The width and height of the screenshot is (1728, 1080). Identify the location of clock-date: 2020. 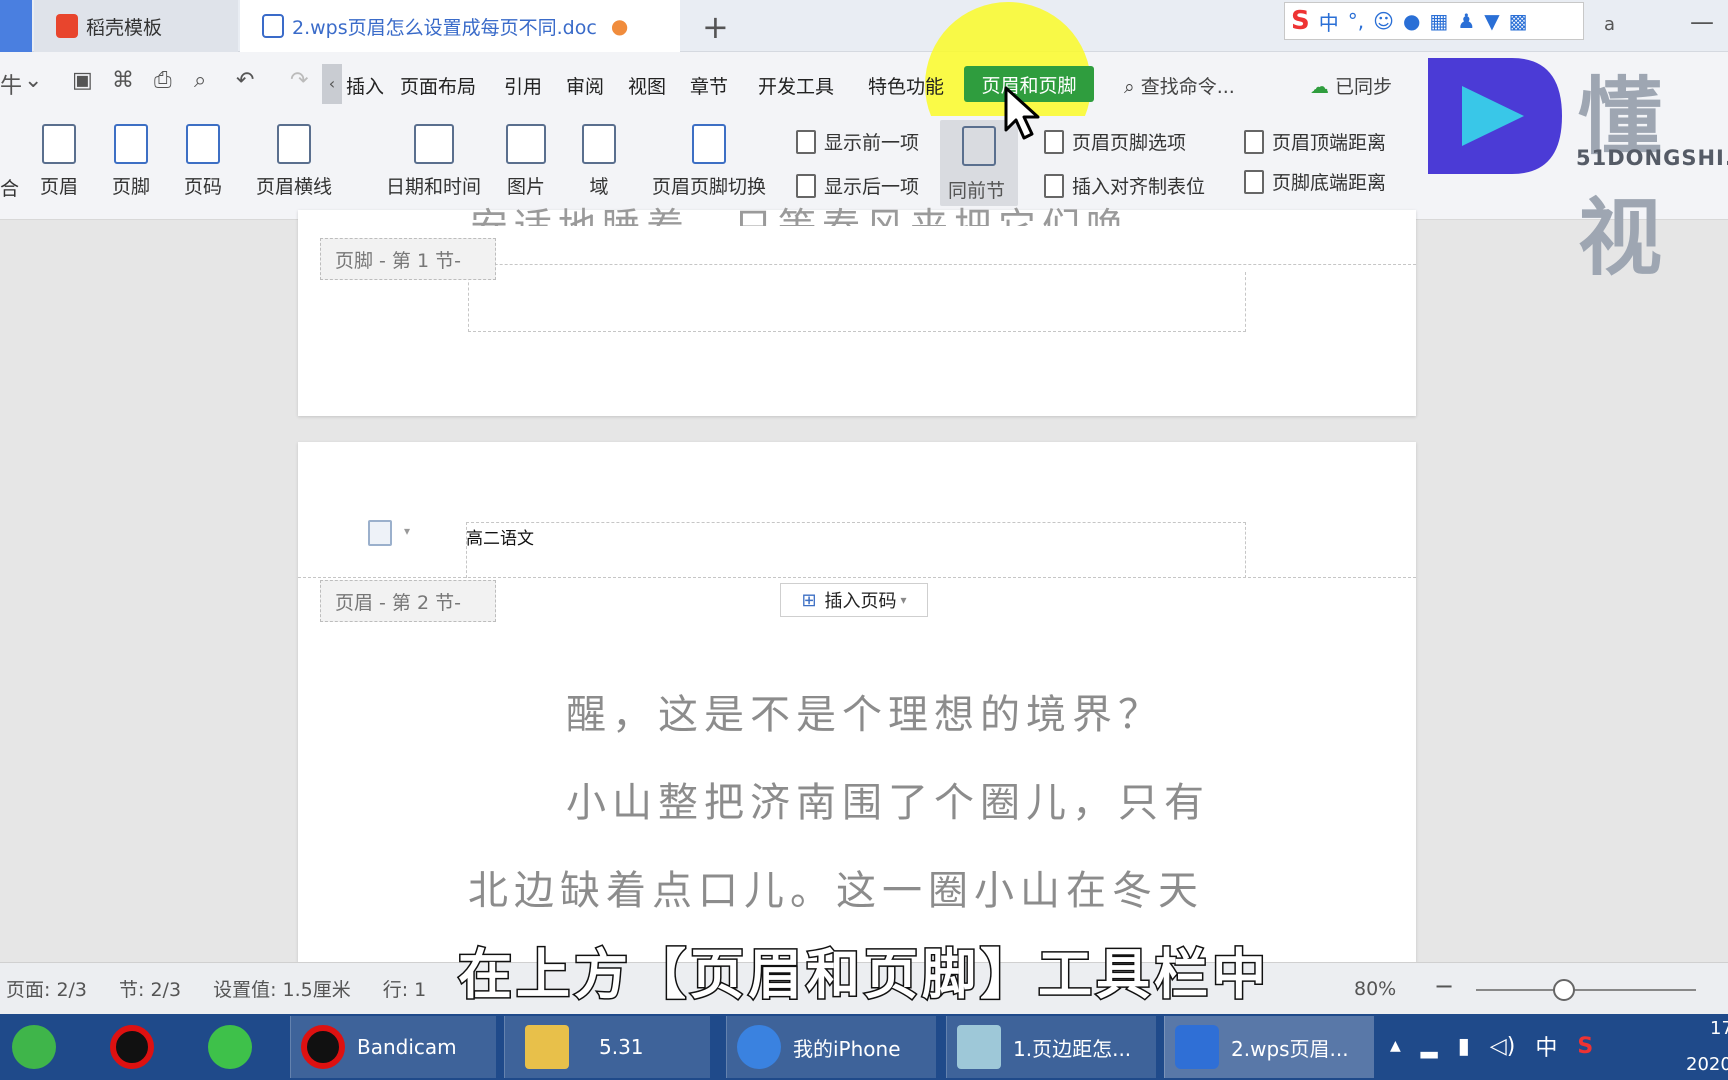
(1707, 1064).